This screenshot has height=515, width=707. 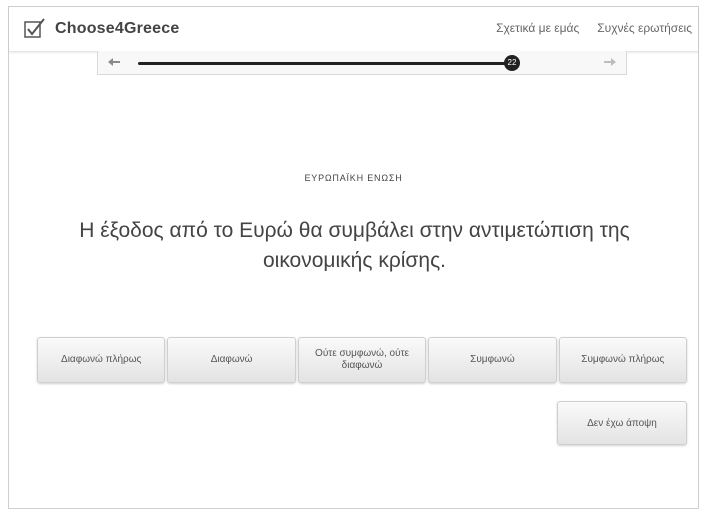 I want to click on answer-strongly-disagree-button: Διαφωνώ πλήρως, so click(x=101, y=360).